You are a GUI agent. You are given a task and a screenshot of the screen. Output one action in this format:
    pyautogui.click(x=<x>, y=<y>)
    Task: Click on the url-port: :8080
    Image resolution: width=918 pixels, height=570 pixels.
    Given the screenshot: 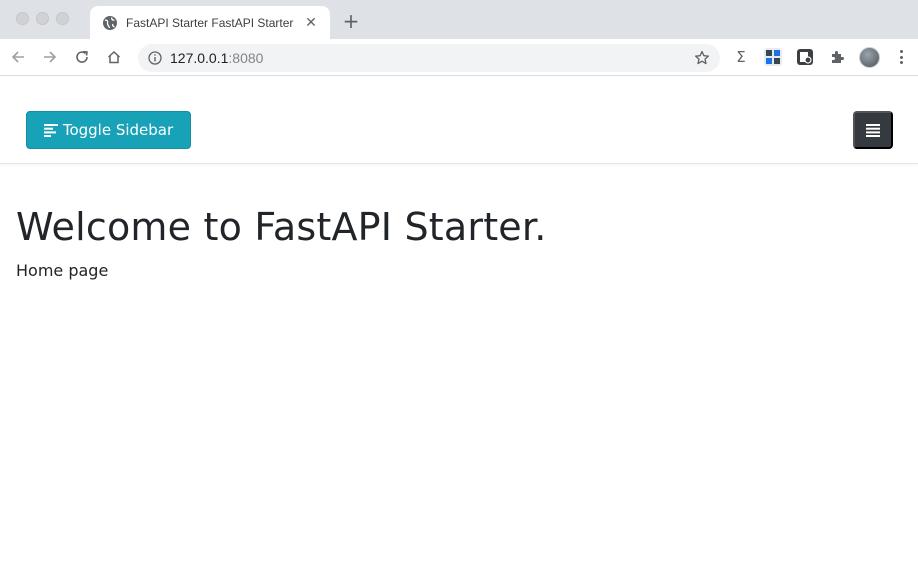 What is the action you would take?
    pyautogui.click(x=246, y=58)
    